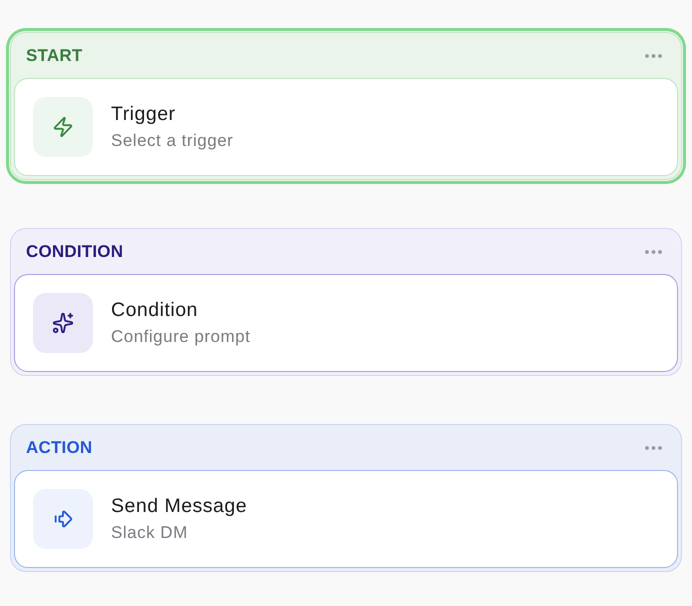  I want to click on lightning-bolt-icon, so click(63, 127).